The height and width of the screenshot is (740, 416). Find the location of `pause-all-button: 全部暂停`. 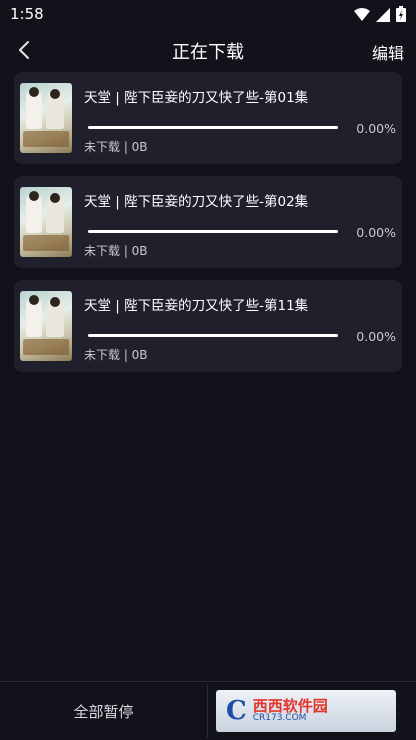

pause-all-button: 全部暂停 is located at coordinates (103, 711).